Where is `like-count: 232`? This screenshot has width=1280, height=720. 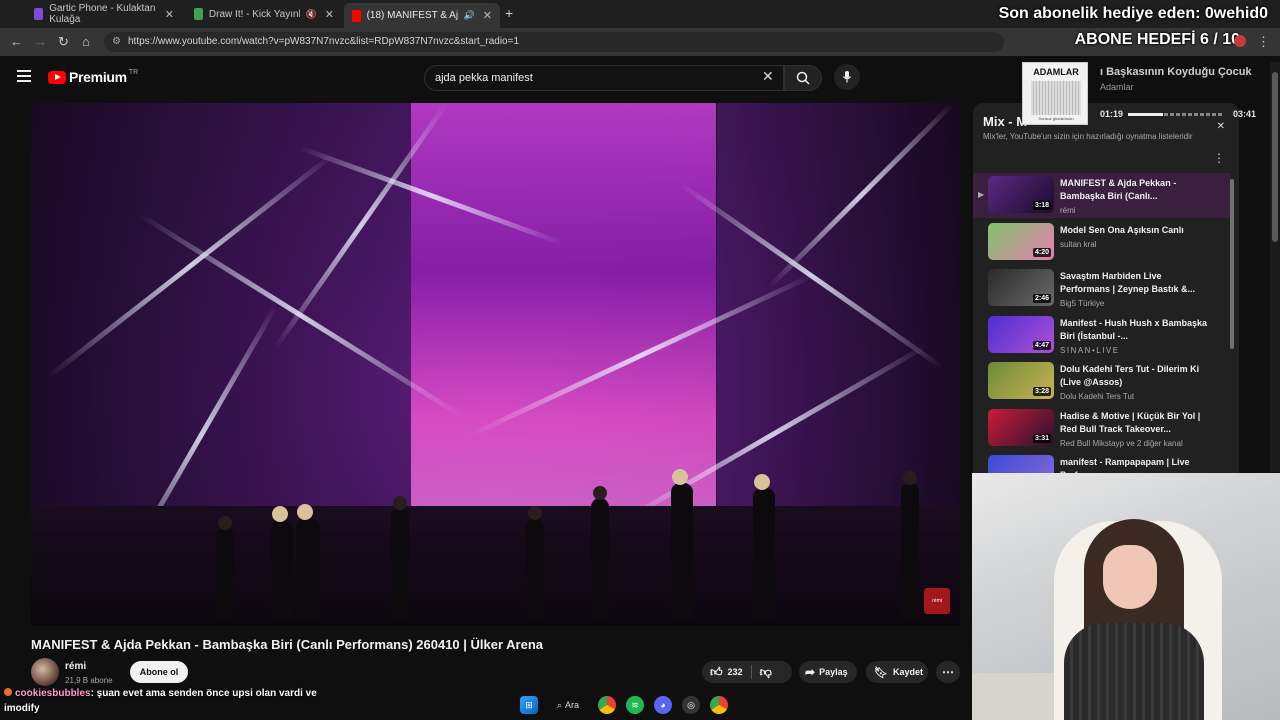
like-count: 232 is located at coordinates (735, 672).